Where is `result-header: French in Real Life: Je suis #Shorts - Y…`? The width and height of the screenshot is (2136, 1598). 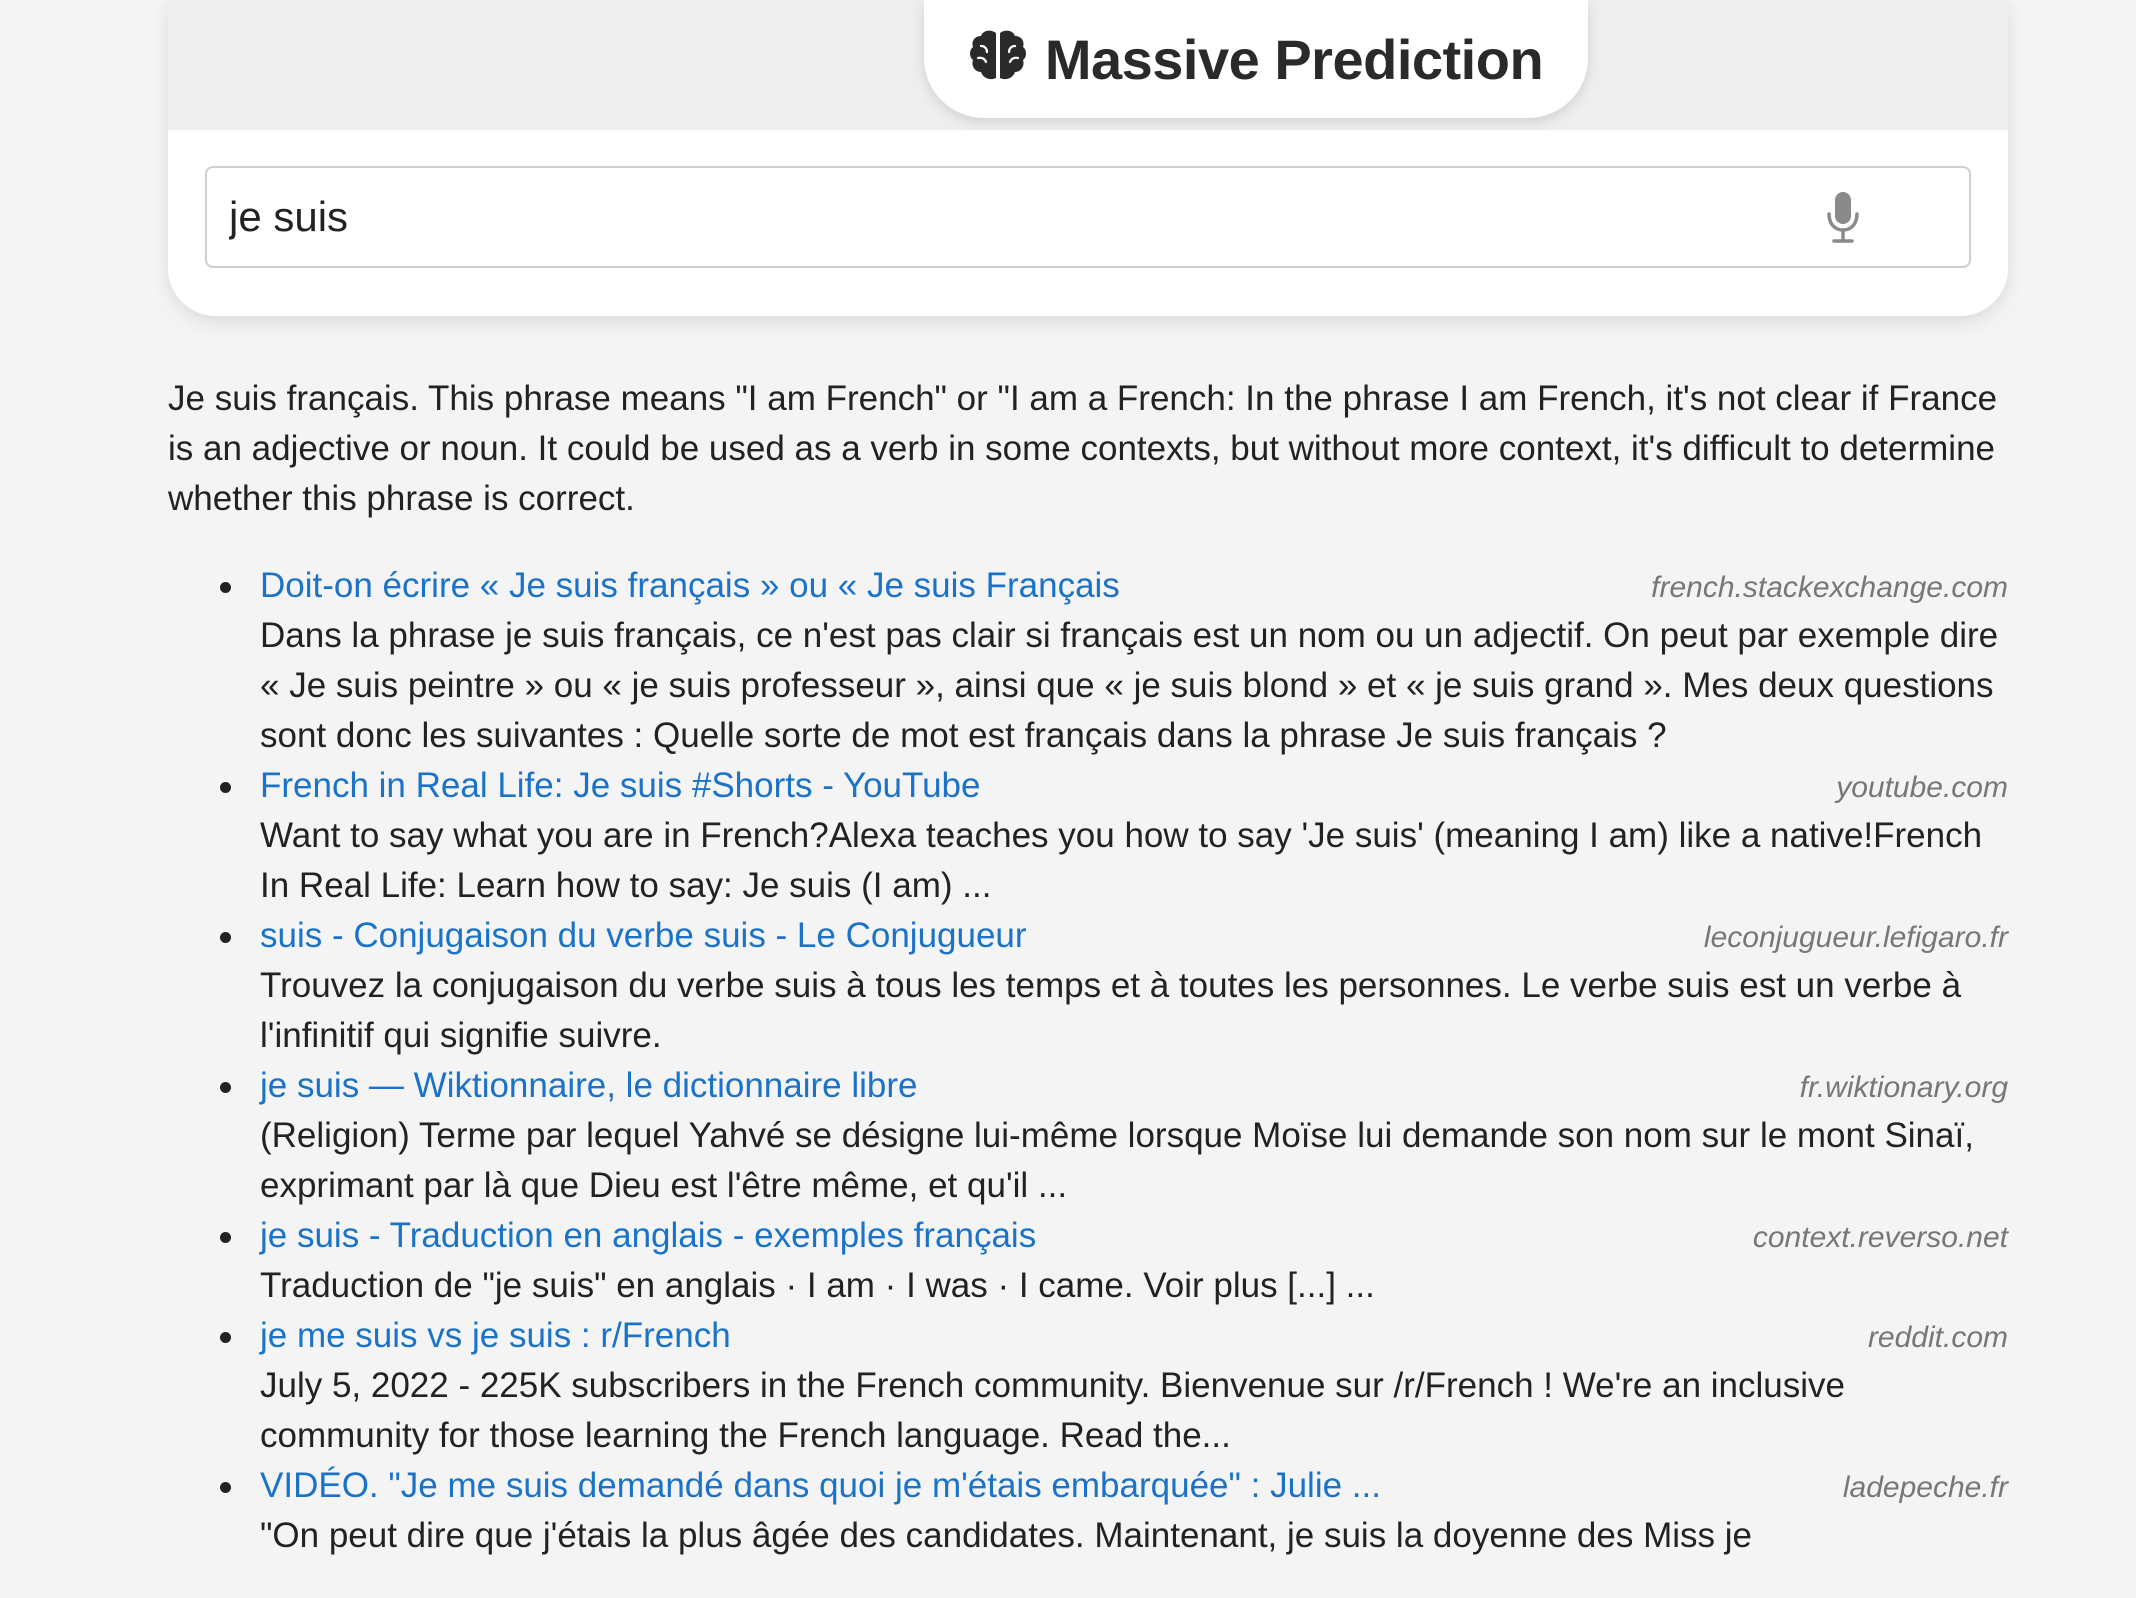
result-header: French in Real Life: Je suis #Shorts - Y… is located at coordinates (1134, 786).